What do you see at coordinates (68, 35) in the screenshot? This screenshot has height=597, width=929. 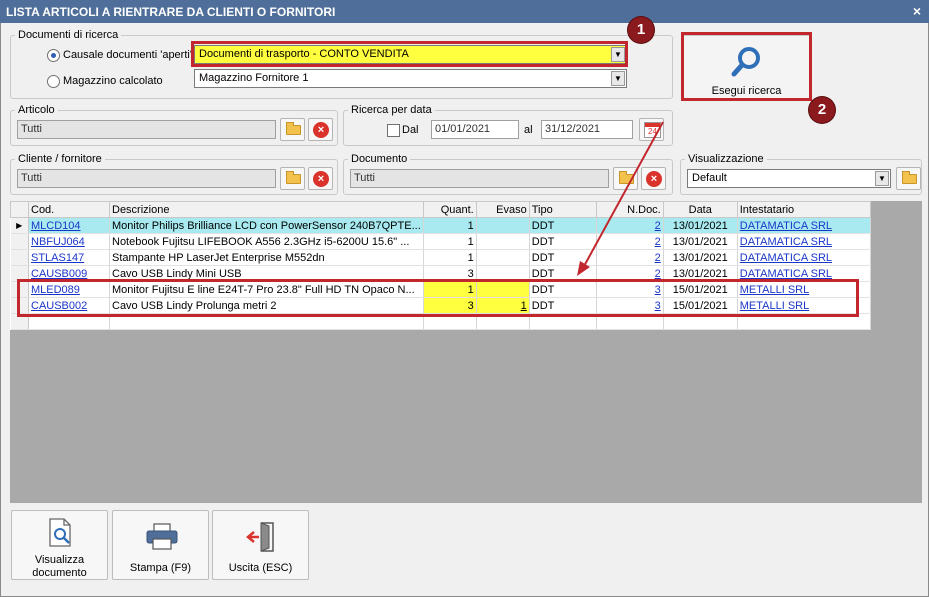 I see `documenti-ricerca-legend: Documenti di ricerca` at bounding box center [68, 35].